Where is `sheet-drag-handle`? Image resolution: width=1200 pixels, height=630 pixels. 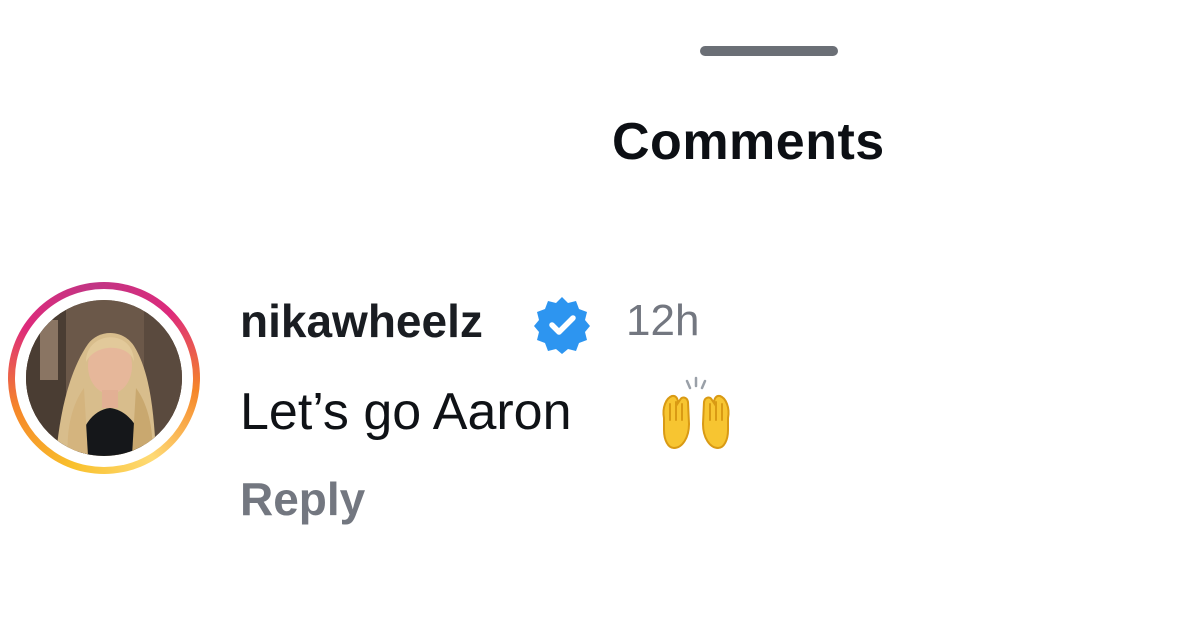
sheet-drag-handle is located at coordinates (769, 51).